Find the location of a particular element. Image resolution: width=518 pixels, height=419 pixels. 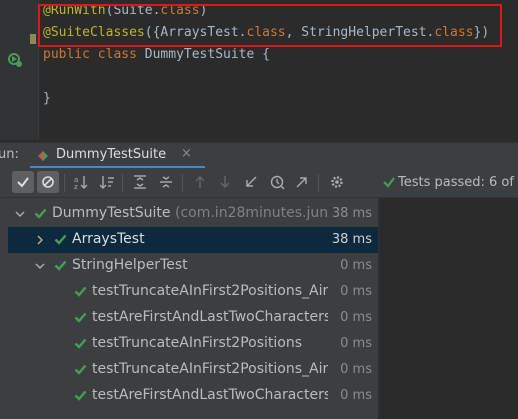

show-passed-button is located at coordinates (23, 182).